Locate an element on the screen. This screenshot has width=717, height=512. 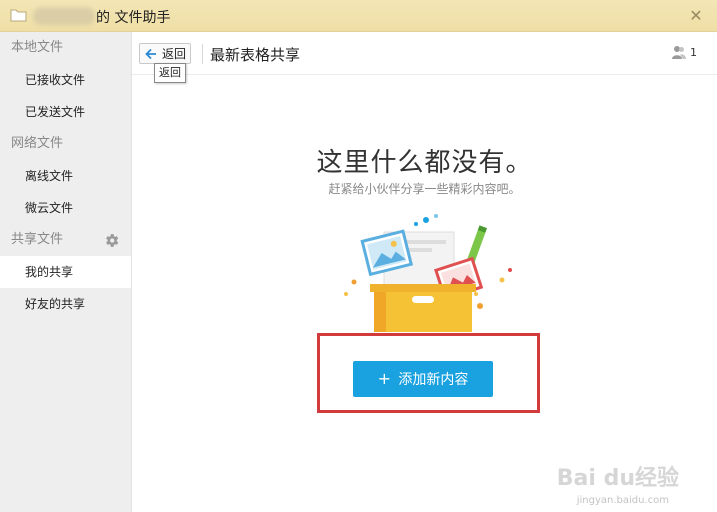
back-button: 返回 is located at coordinates (165, 53).